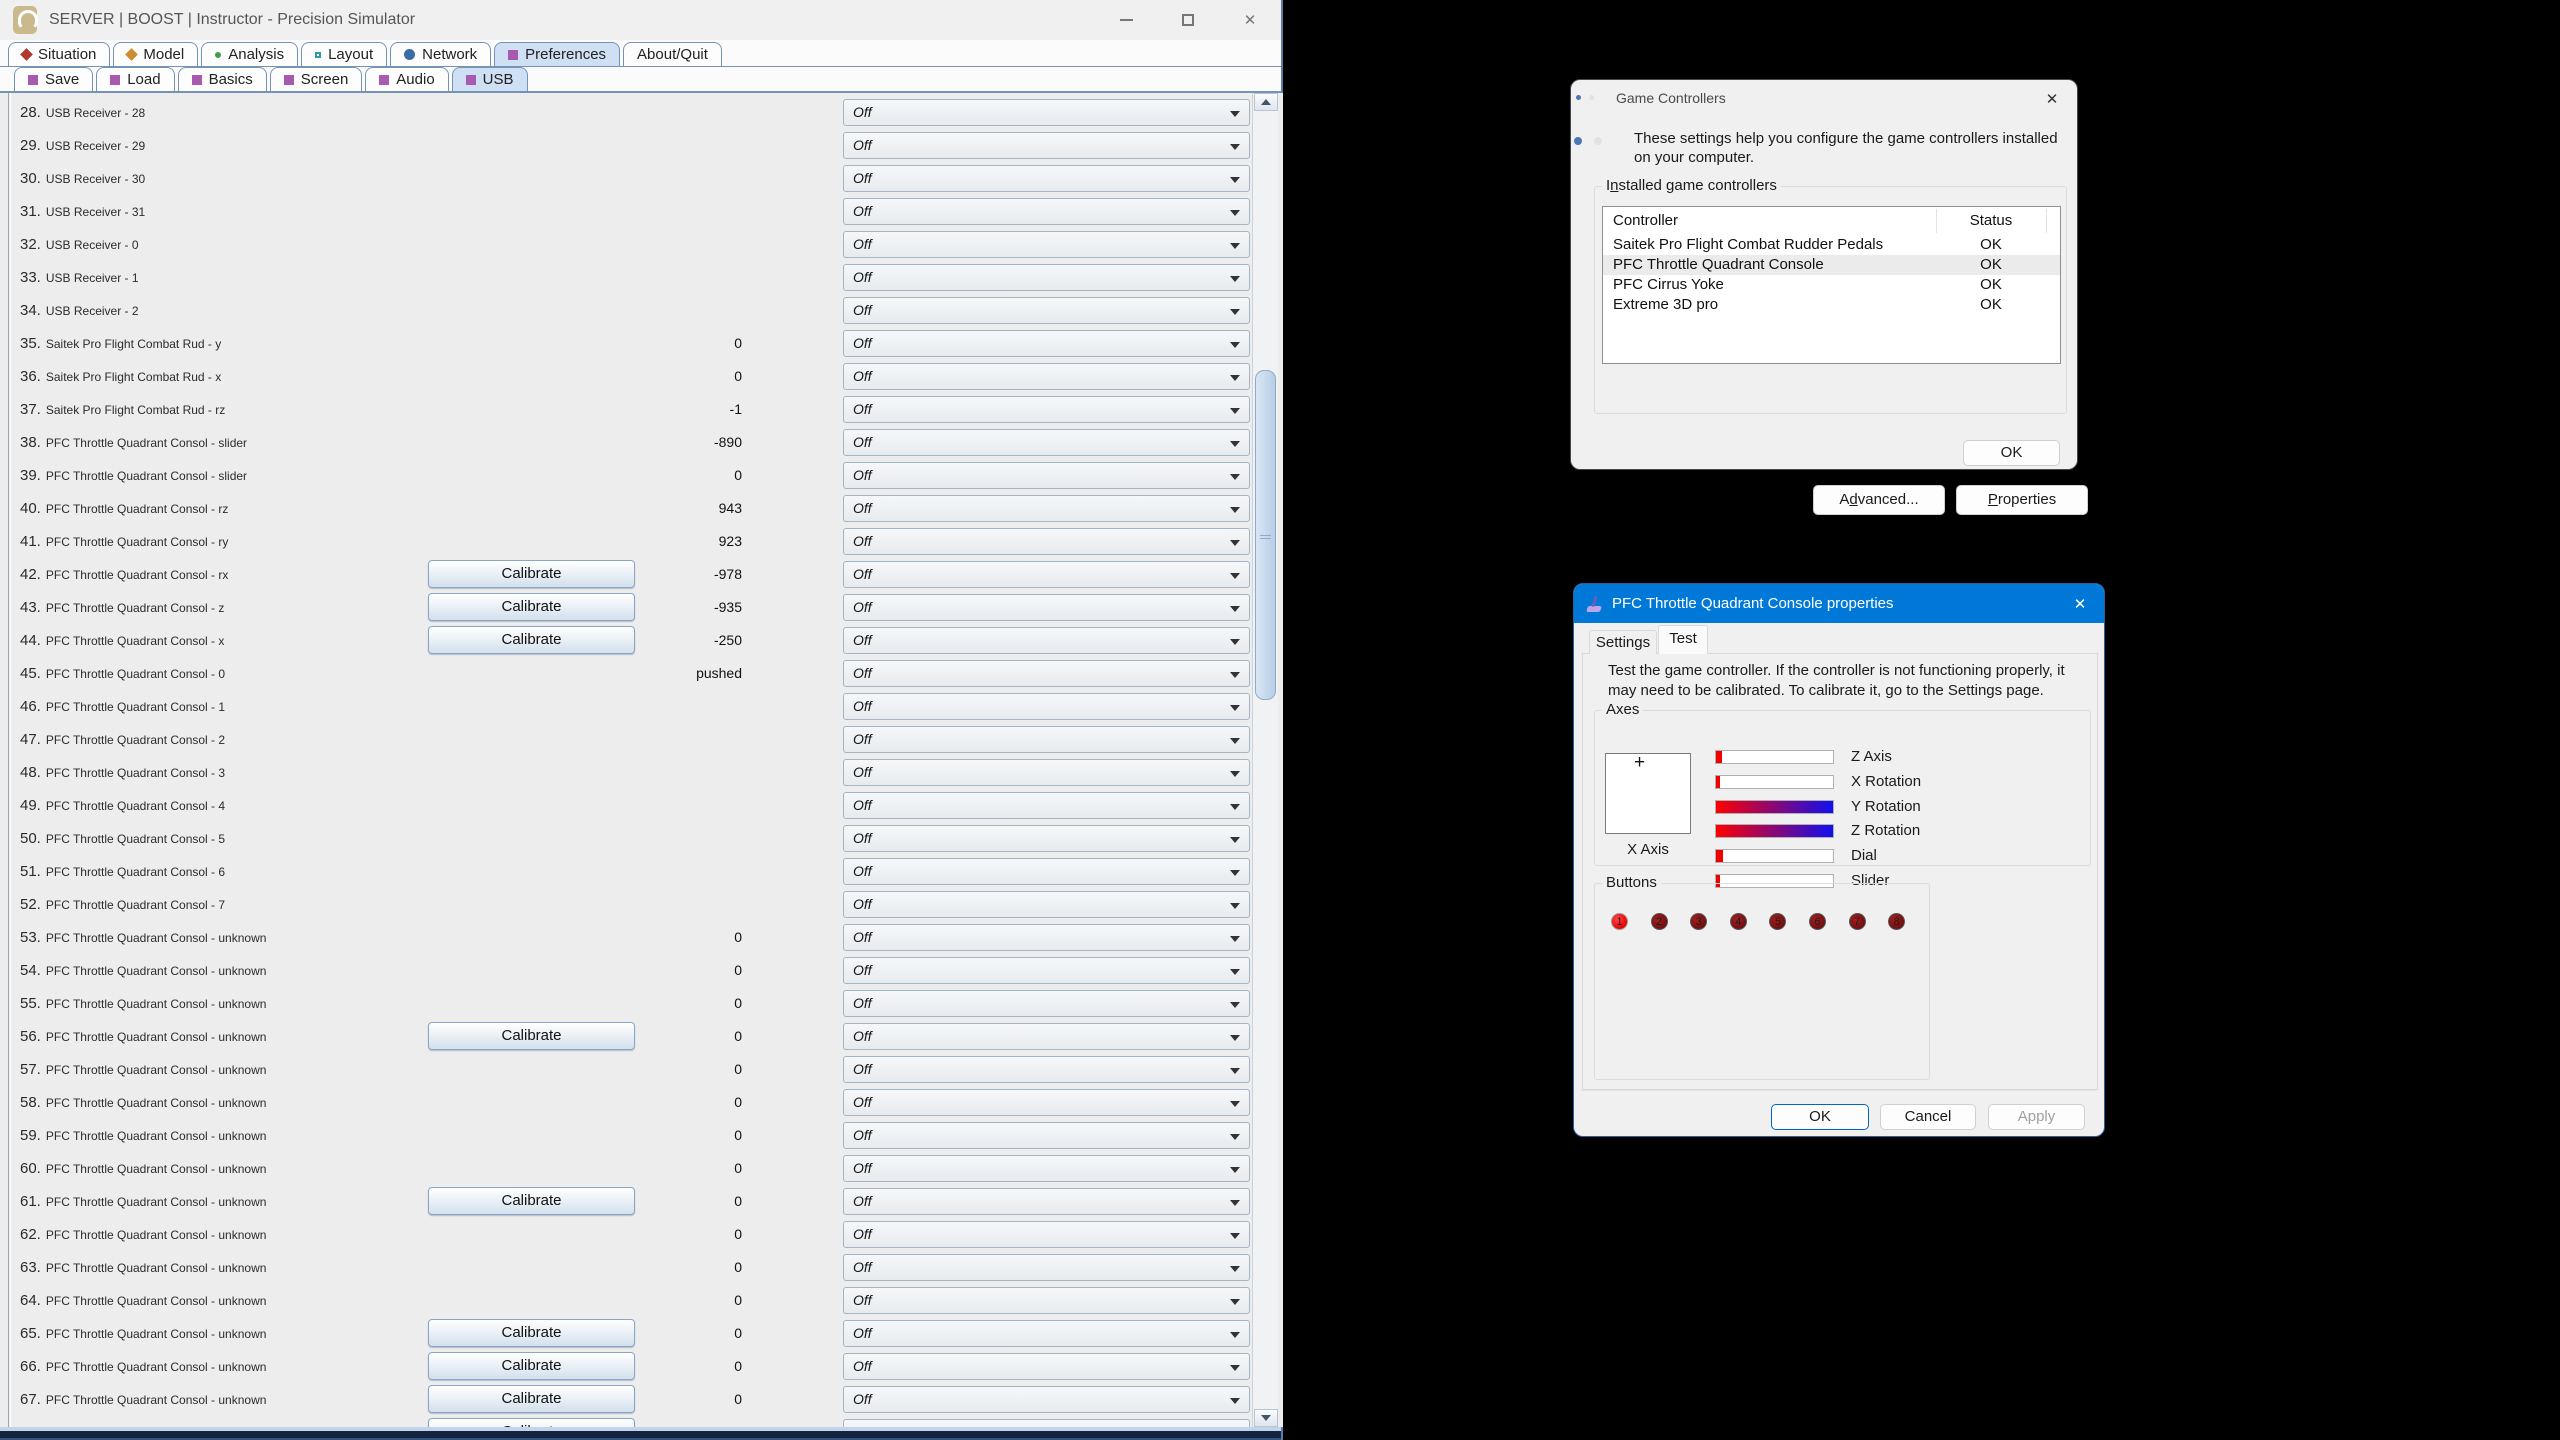 The image size is (2560, 1440). I want to click on controller-row: PFC Cirrus Yoke OK, so click(1831, 285).